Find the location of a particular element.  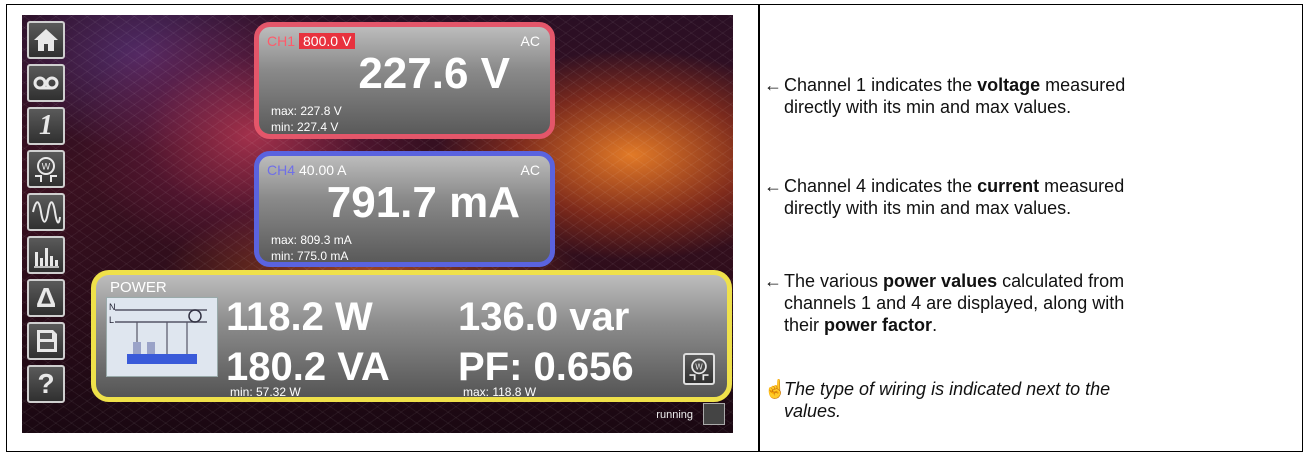

note-4-line-2: values. is located at coordinates (813, 411).